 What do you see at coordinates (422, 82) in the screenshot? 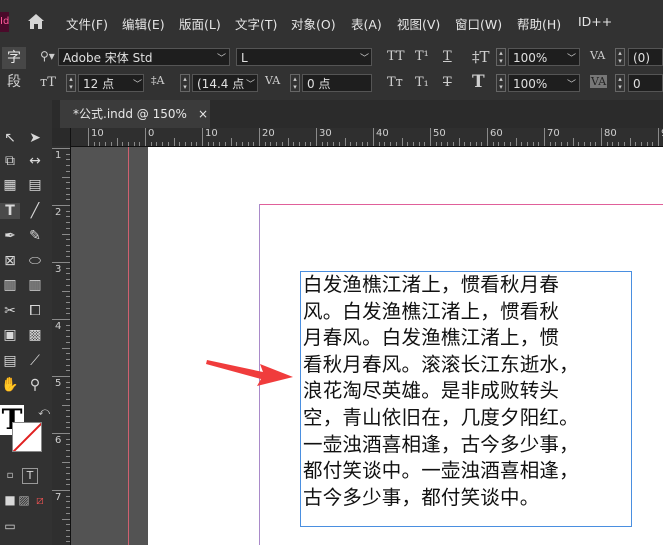
I see `subscript-button: T₁` at bounding box center [422, 82].